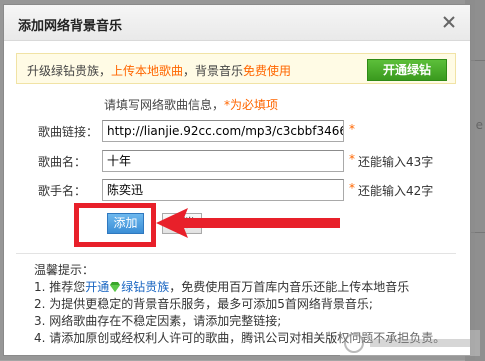 Image resolution: width=485 pixels, height=361 pixels. What do you see at coordinates (147, 71) in the screenshot?
I see `promo-highlight-upload: 上传本地歌曲` at bounding box center [147, 71].